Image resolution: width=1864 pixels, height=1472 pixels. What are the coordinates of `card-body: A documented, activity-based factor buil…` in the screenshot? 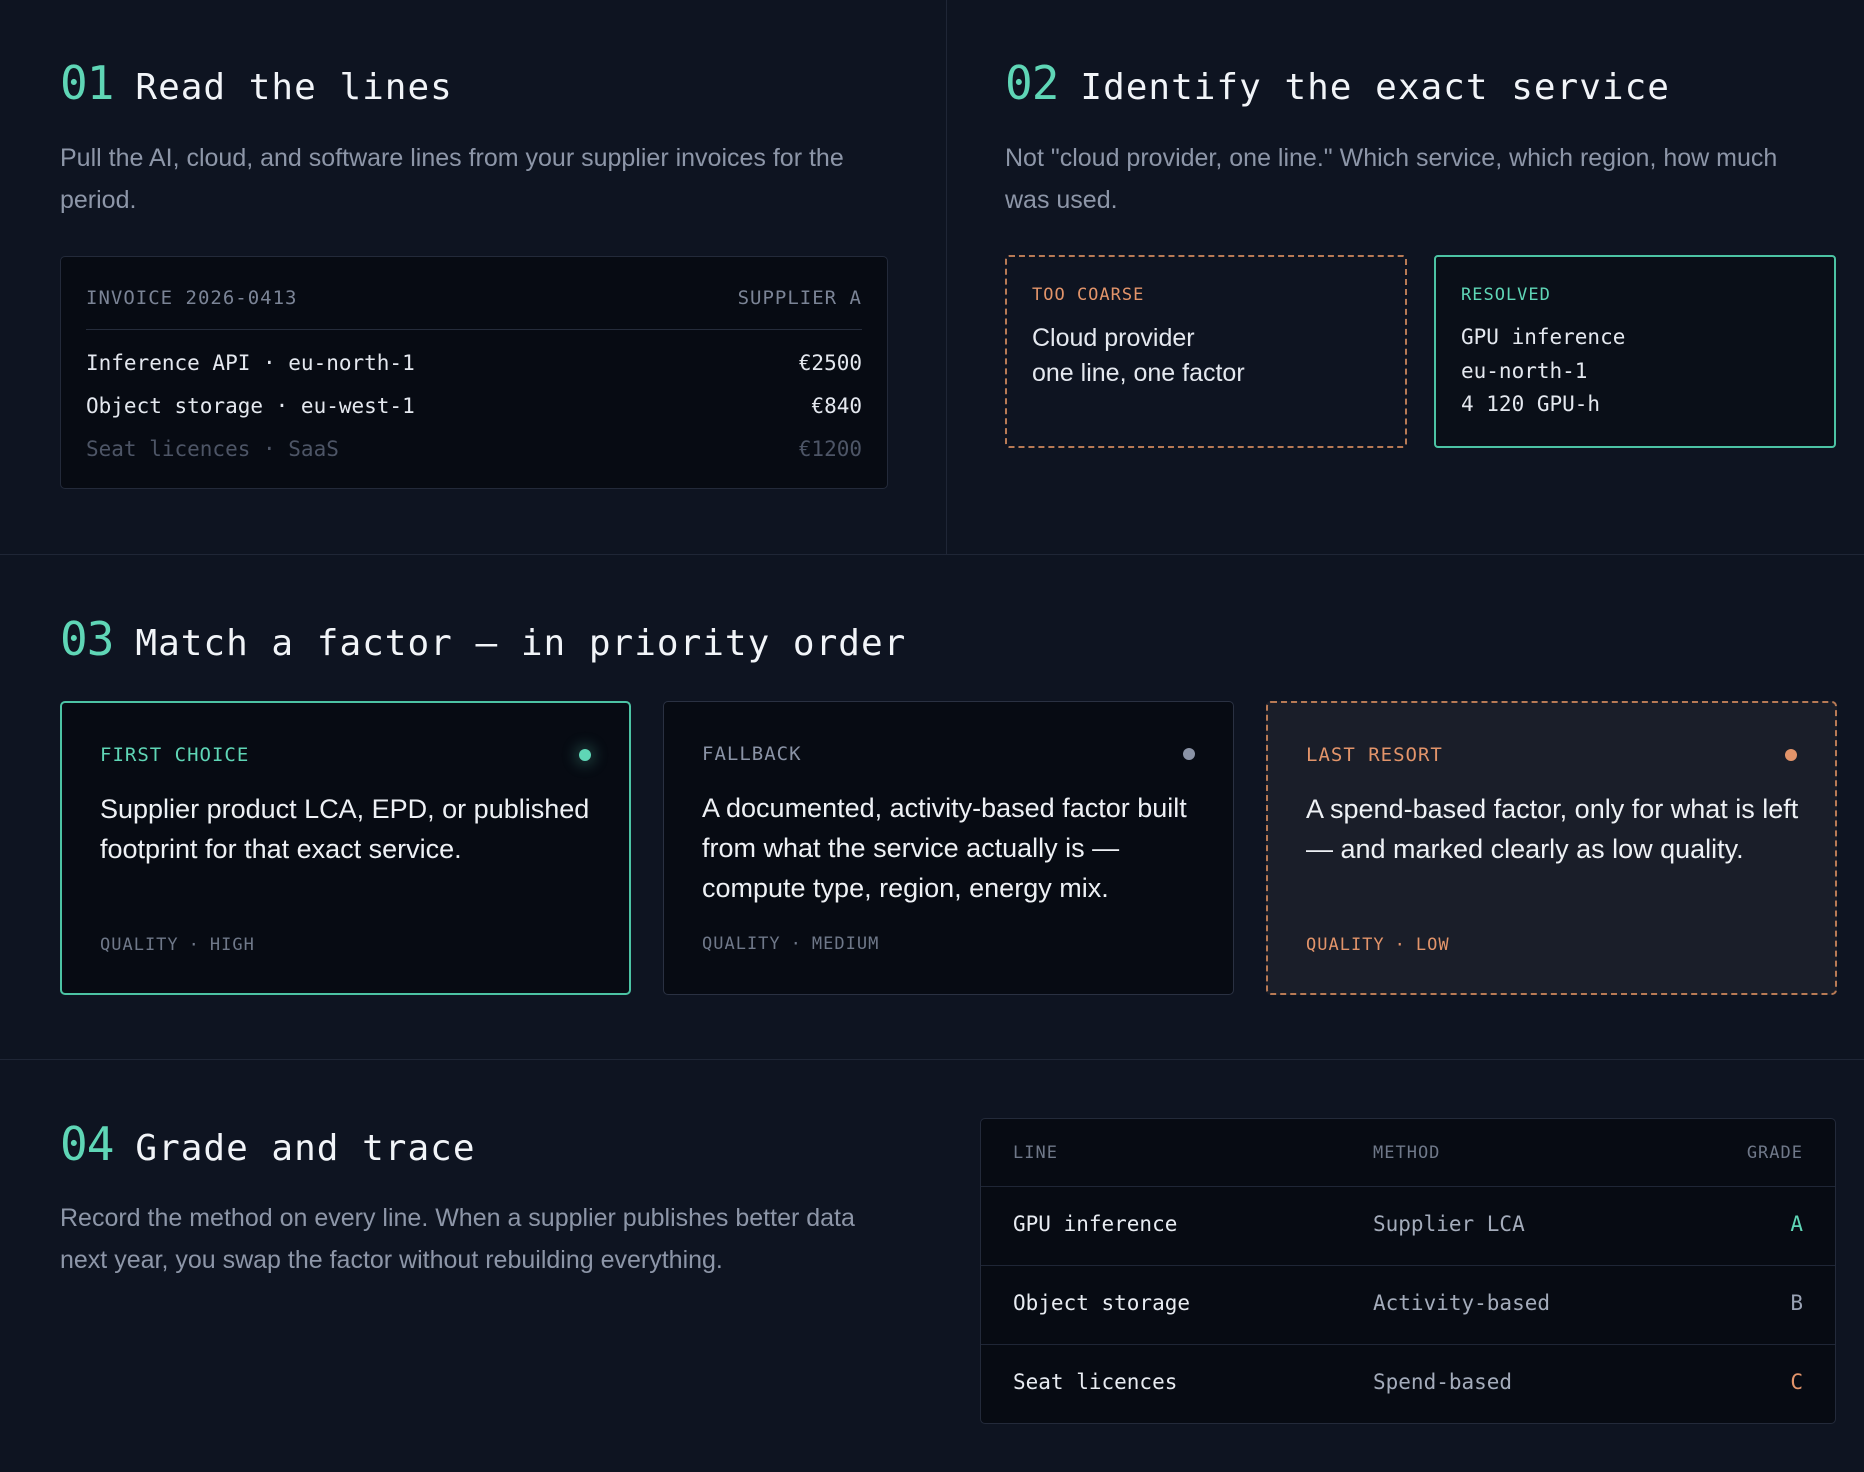 It's located at (944, 848).